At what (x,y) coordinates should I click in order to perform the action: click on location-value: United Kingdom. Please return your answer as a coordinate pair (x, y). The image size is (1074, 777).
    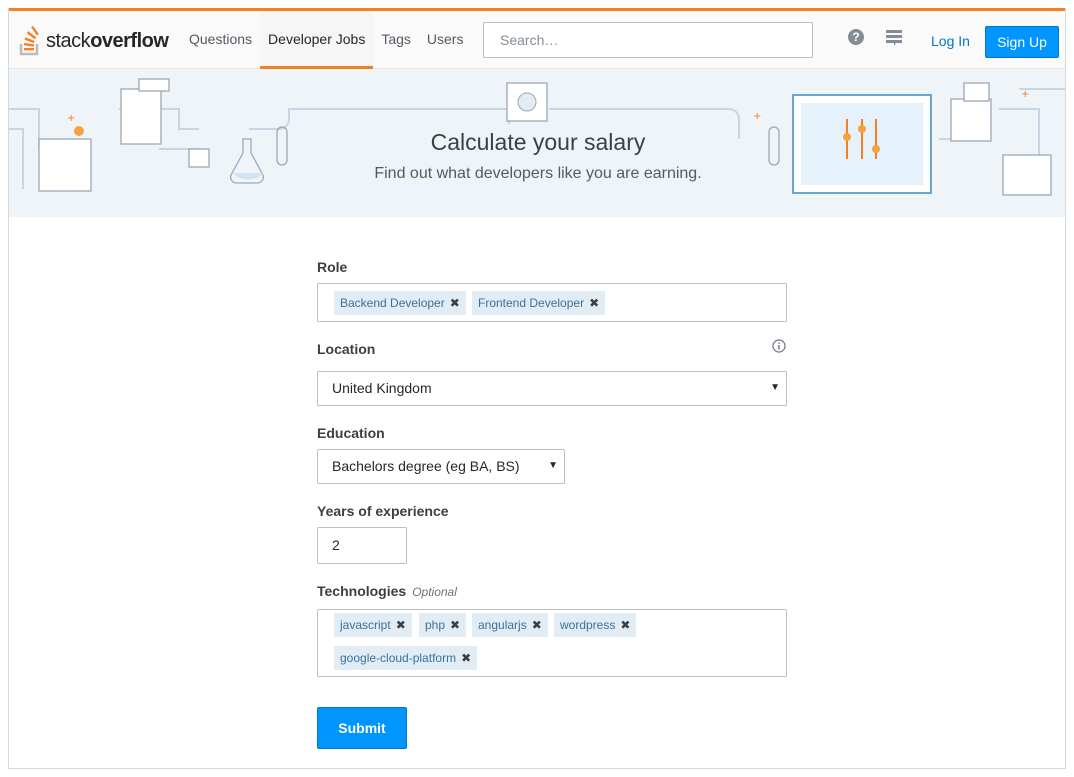
    Looking at the image, I should click on (382, 388).